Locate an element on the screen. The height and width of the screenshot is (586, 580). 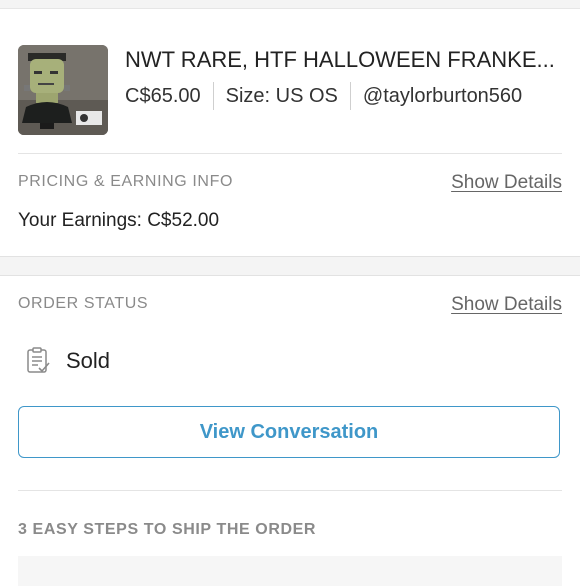
your-earnings: Your Earnings: C$52.00 is located at coordinates (119, 220).